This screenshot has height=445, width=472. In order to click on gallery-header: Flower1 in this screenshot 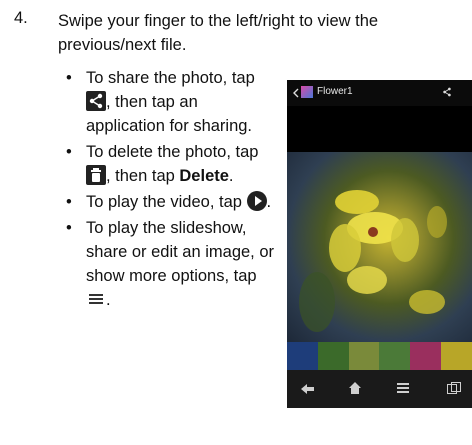, I will do `click(379, 93)`.